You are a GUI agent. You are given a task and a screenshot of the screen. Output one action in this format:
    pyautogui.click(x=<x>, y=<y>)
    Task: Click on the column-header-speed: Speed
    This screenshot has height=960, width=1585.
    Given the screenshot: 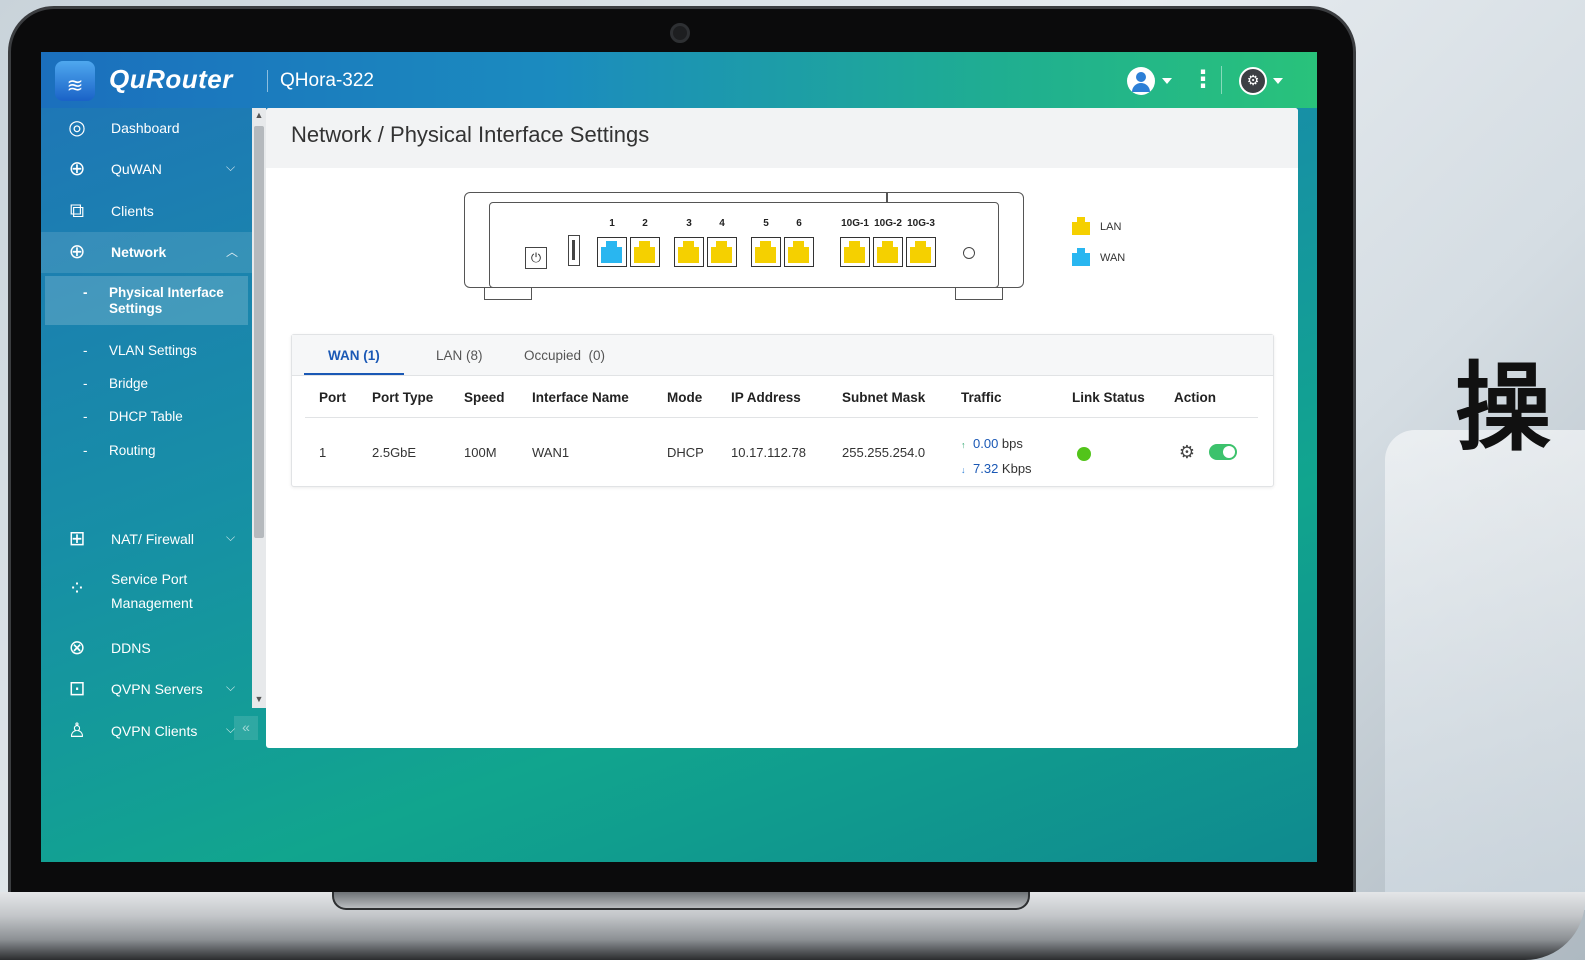 What is the action you would take?
    pyautogui.click(x=484, y=397)
    